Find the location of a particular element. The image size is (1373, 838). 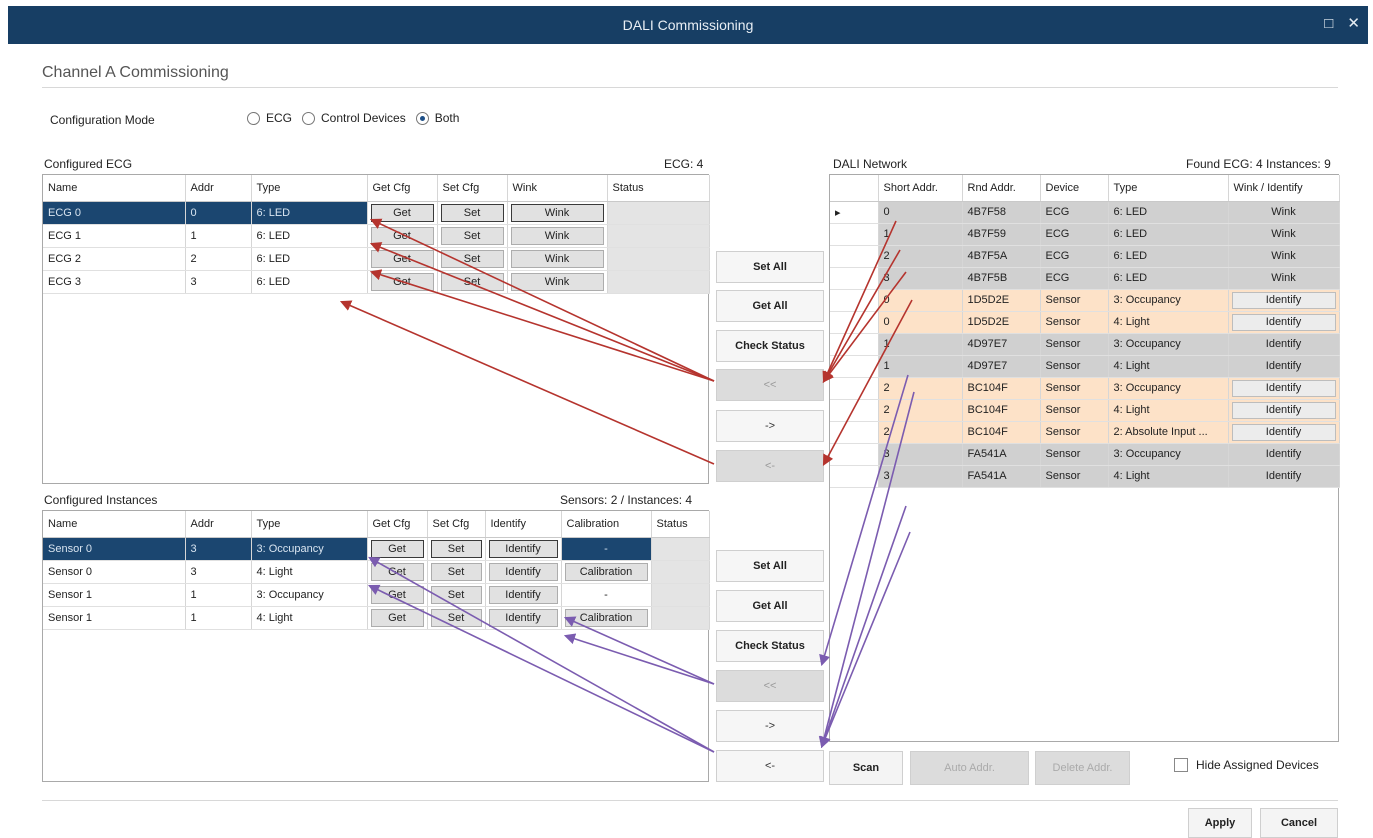

table-row: 0 1D5D2E Sensor 4: Light Identify is located at coordinates (1085, 322).